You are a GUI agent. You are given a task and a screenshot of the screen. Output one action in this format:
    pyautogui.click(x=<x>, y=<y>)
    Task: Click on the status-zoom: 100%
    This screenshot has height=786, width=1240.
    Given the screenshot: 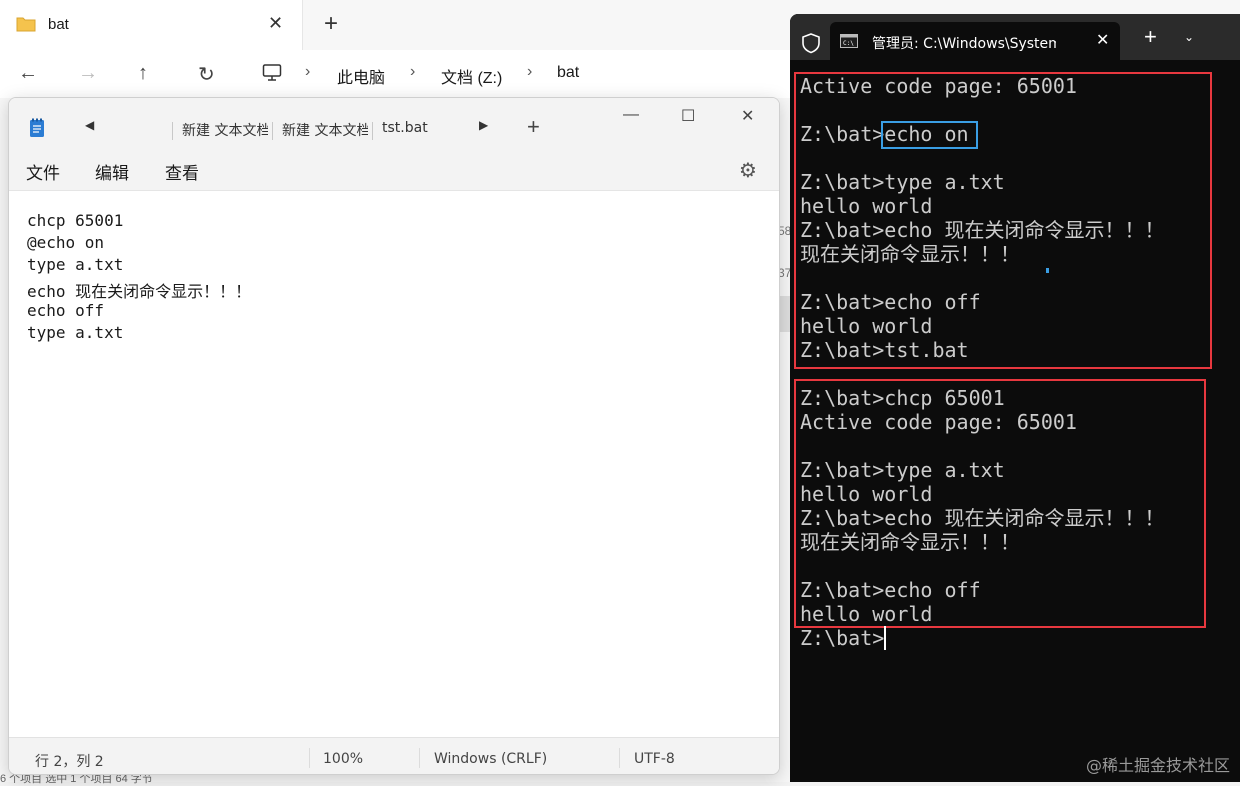 What is the action you would take?
    pyautogui.click(x=343, y=759)
    